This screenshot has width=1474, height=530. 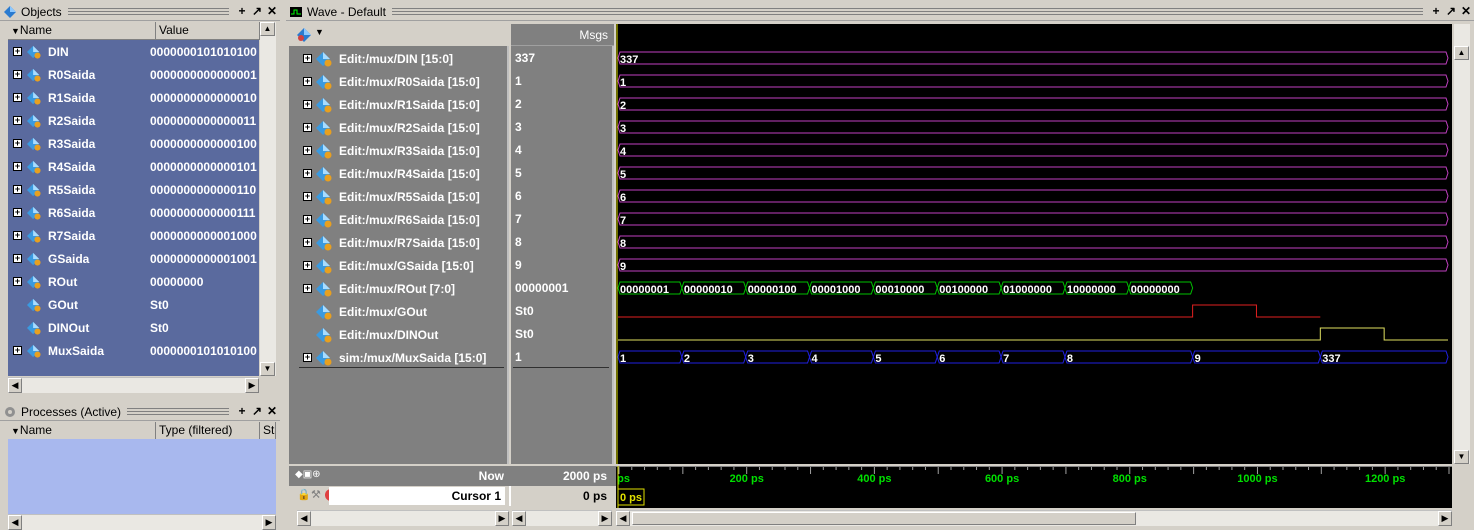 What do you see at coordinates (387, 357) in the screenshot?
I see `signal-row: + sim:/mux/MuxSaida [15:0]` at bounding box center [387, 357].